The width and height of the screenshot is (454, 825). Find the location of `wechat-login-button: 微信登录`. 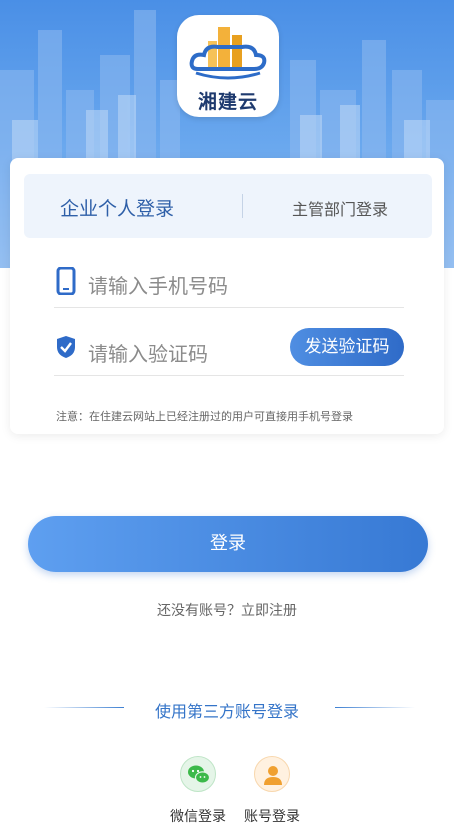

wechat-login-button: 微信登录 is located at coordinates (198, 790).